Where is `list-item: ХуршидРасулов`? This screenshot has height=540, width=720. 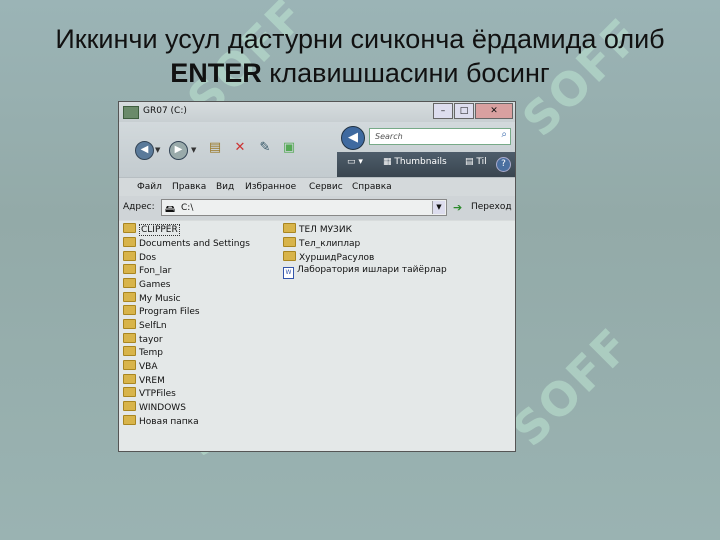 list-item: ХуршидРасулов is located at coordinates (328, 257).